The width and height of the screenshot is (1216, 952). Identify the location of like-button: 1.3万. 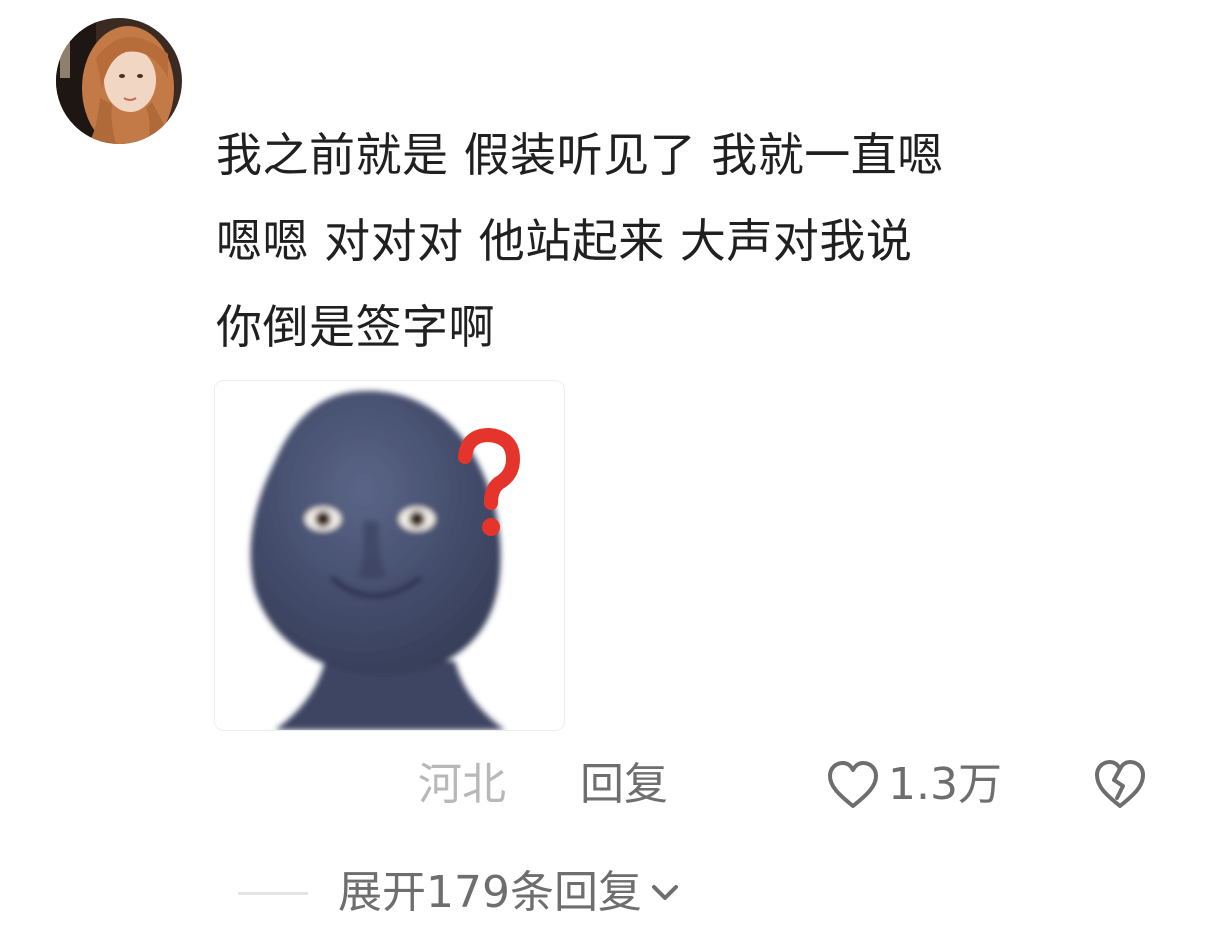
(914, 785).